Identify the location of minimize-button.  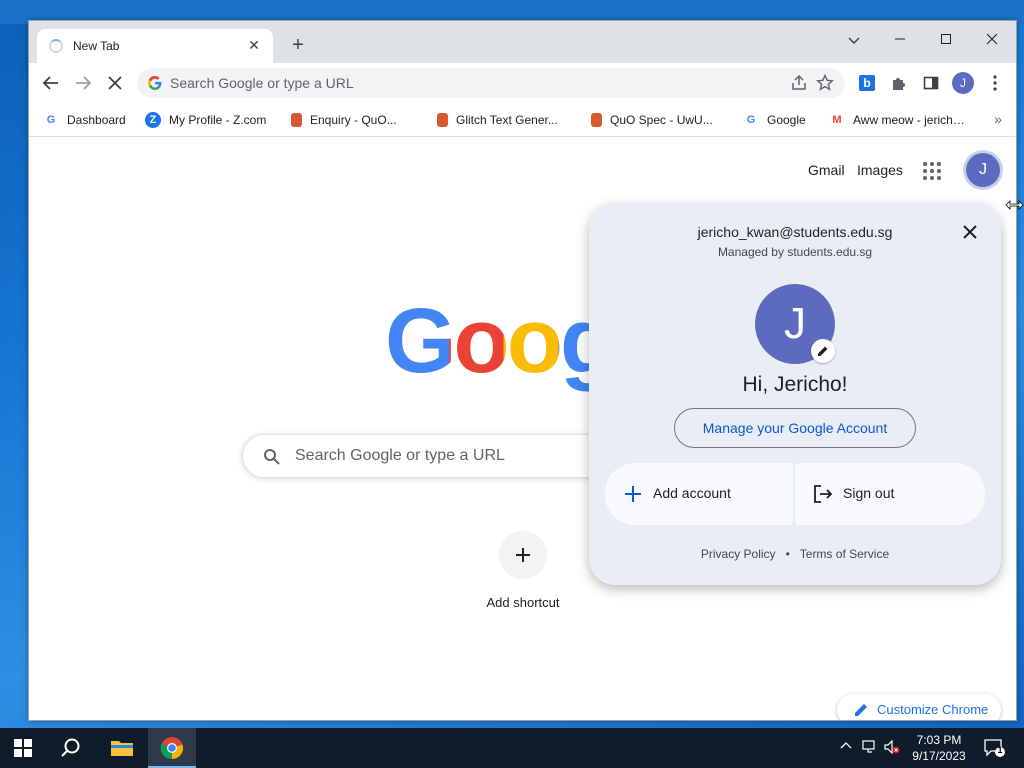
(900, 40).